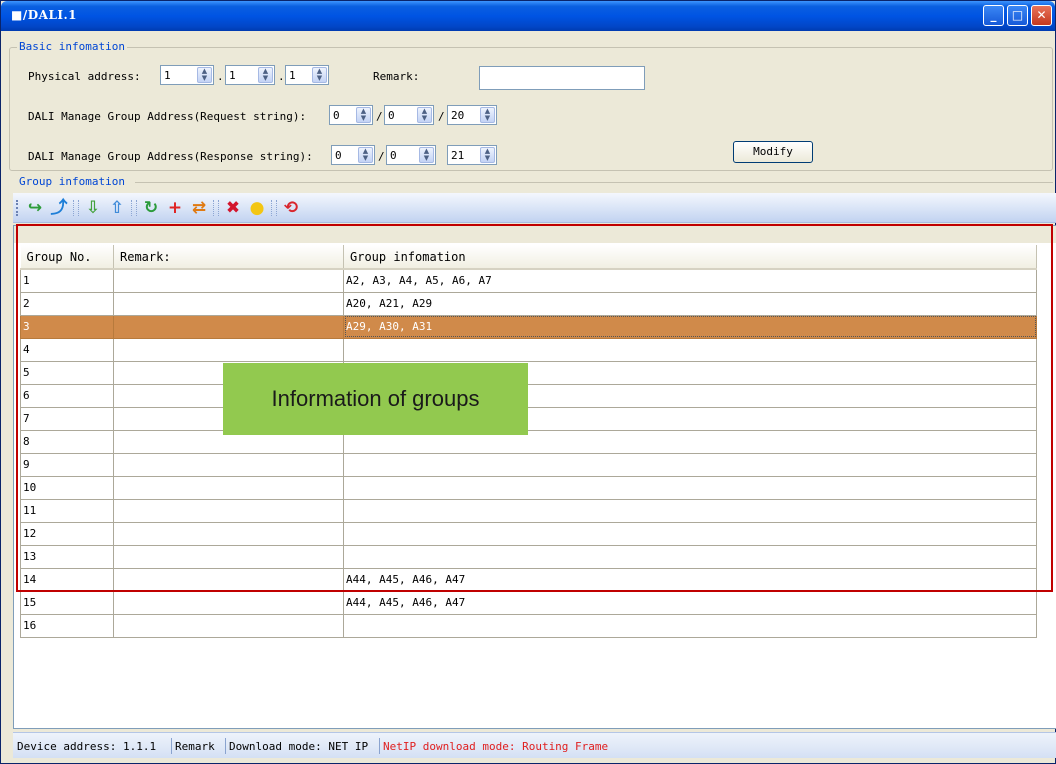 The width and height of the screenshot is (1056, 764). I want to click on group-number-cell: 13, so click(67, 556).